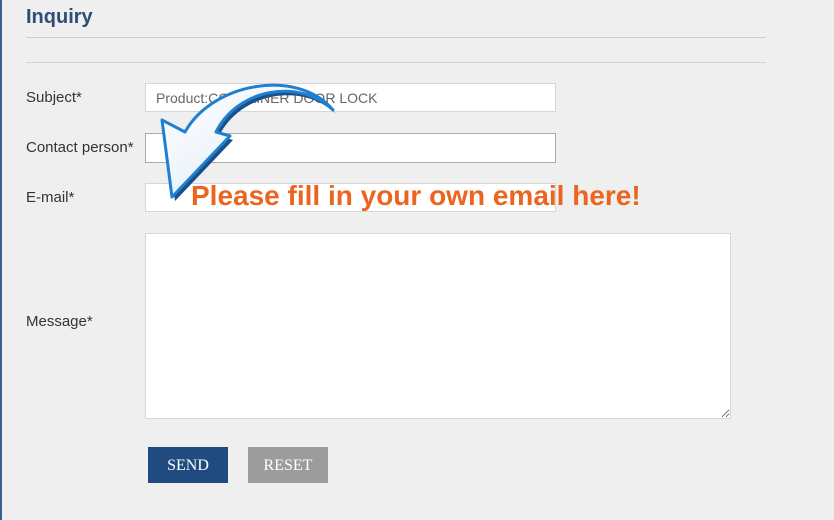 The width and height of the screenshot is (834, 520). I want to click on email-label: E-mail*, so click(50, 197).